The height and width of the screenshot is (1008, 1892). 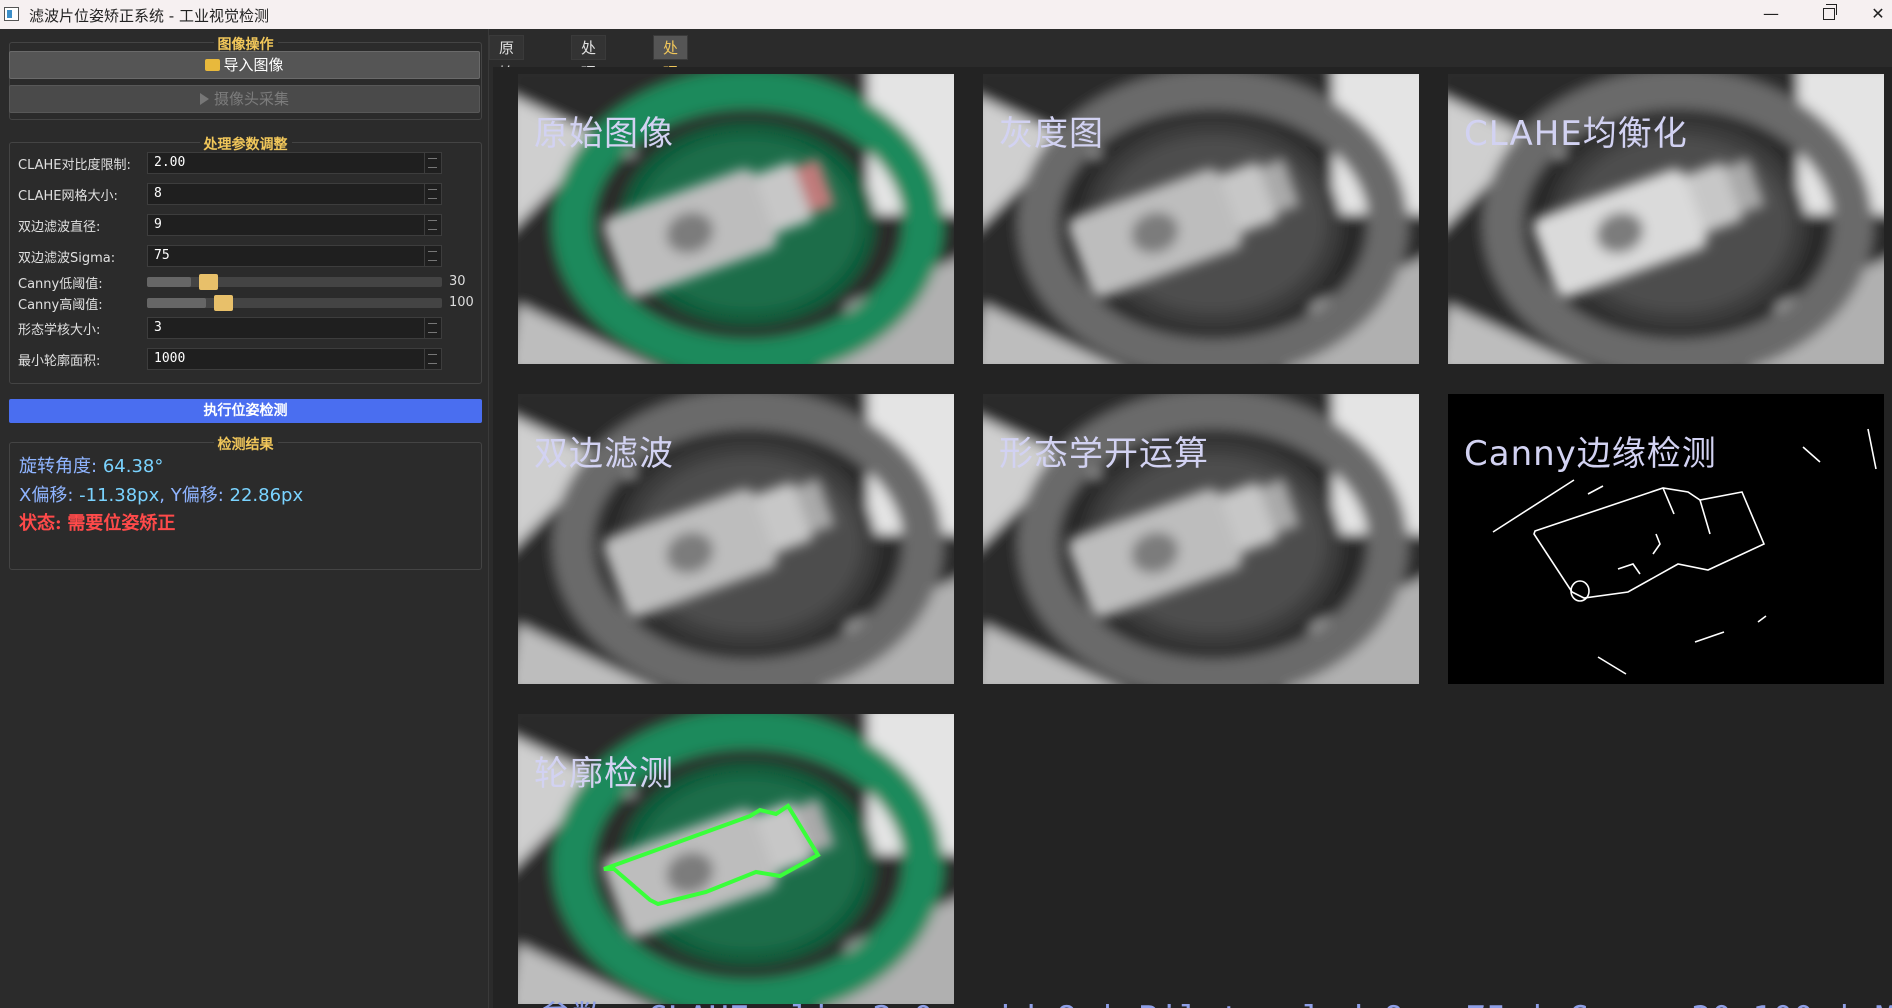 I want to click on maximize-button, so click(x=1829, y=14).